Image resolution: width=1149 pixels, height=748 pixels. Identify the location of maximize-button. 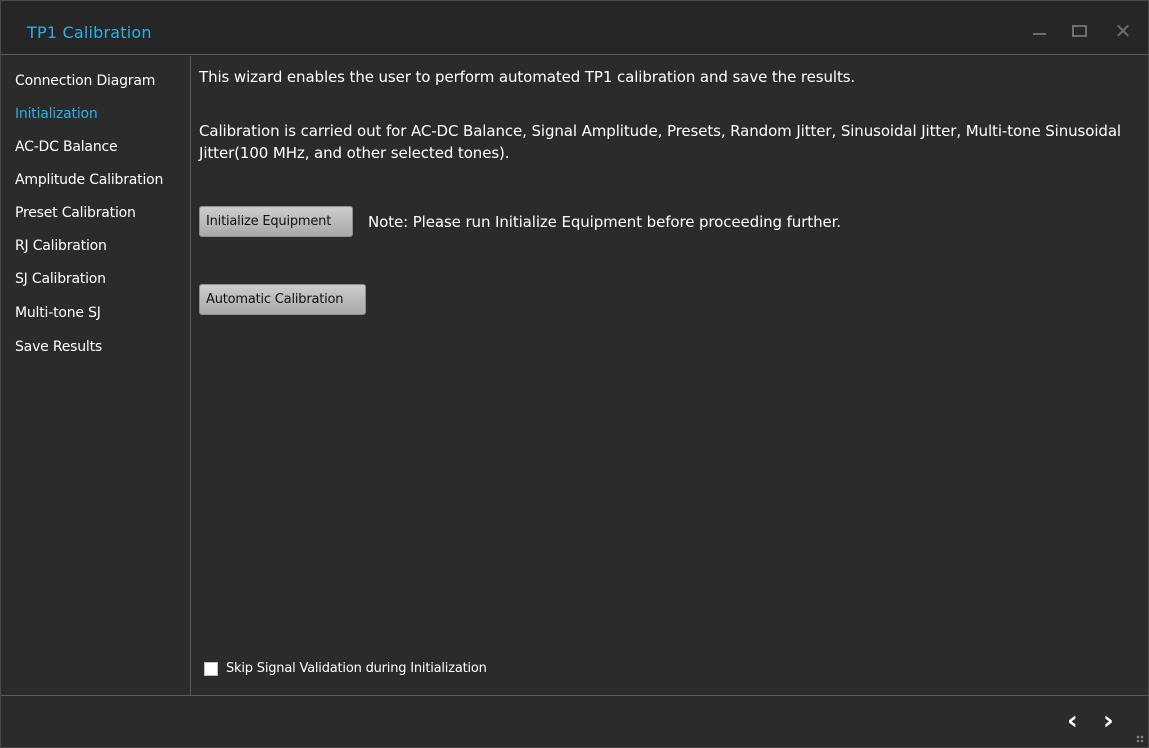
(1079, 31).